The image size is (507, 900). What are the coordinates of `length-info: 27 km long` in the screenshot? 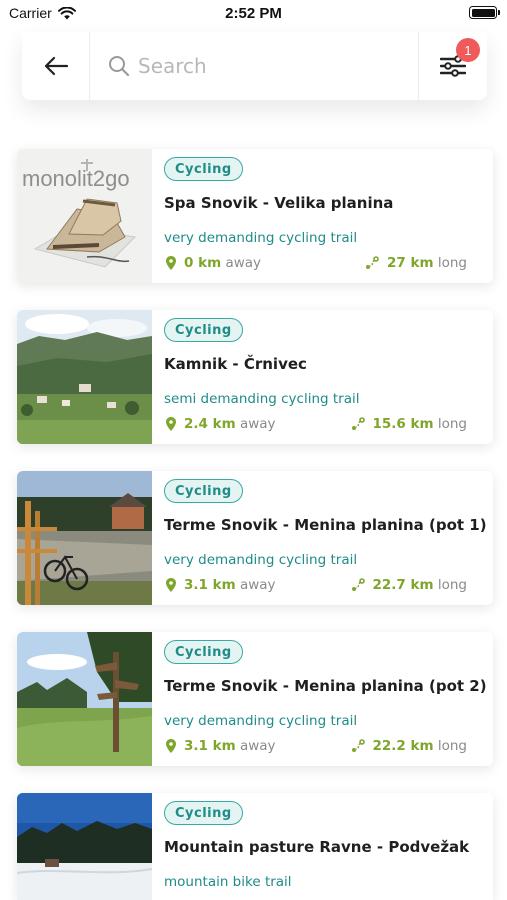 It's located at (416, 263).